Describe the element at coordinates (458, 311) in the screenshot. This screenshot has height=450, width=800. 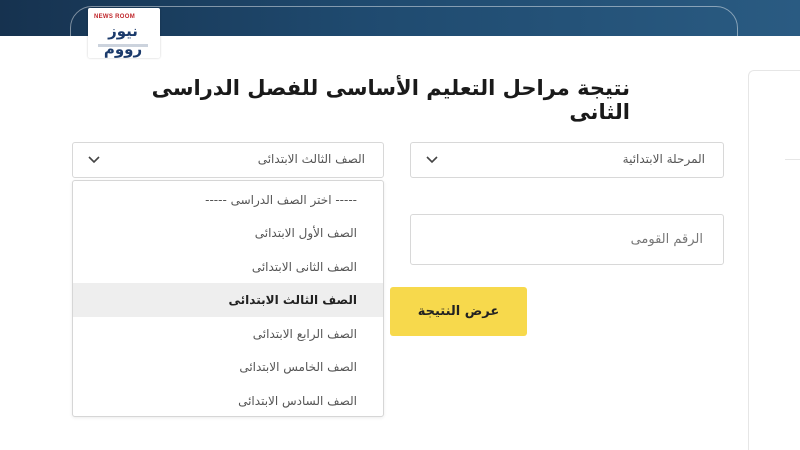
I see `show-result-button: عرض النتيجة` at that location.